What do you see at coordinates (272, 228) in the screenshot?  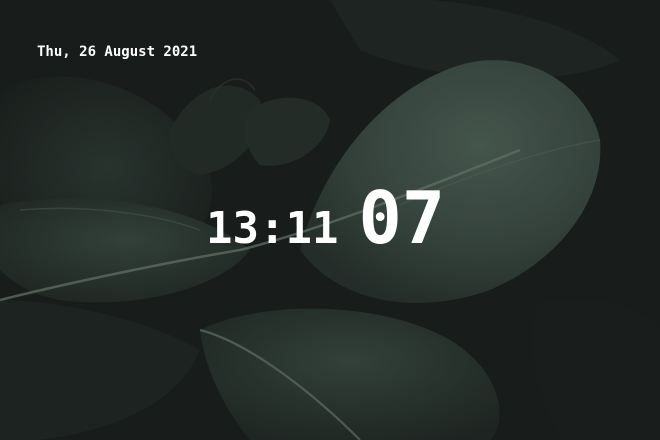 I see `hours-minutes: 13:11` at bounding box center [272, 228].